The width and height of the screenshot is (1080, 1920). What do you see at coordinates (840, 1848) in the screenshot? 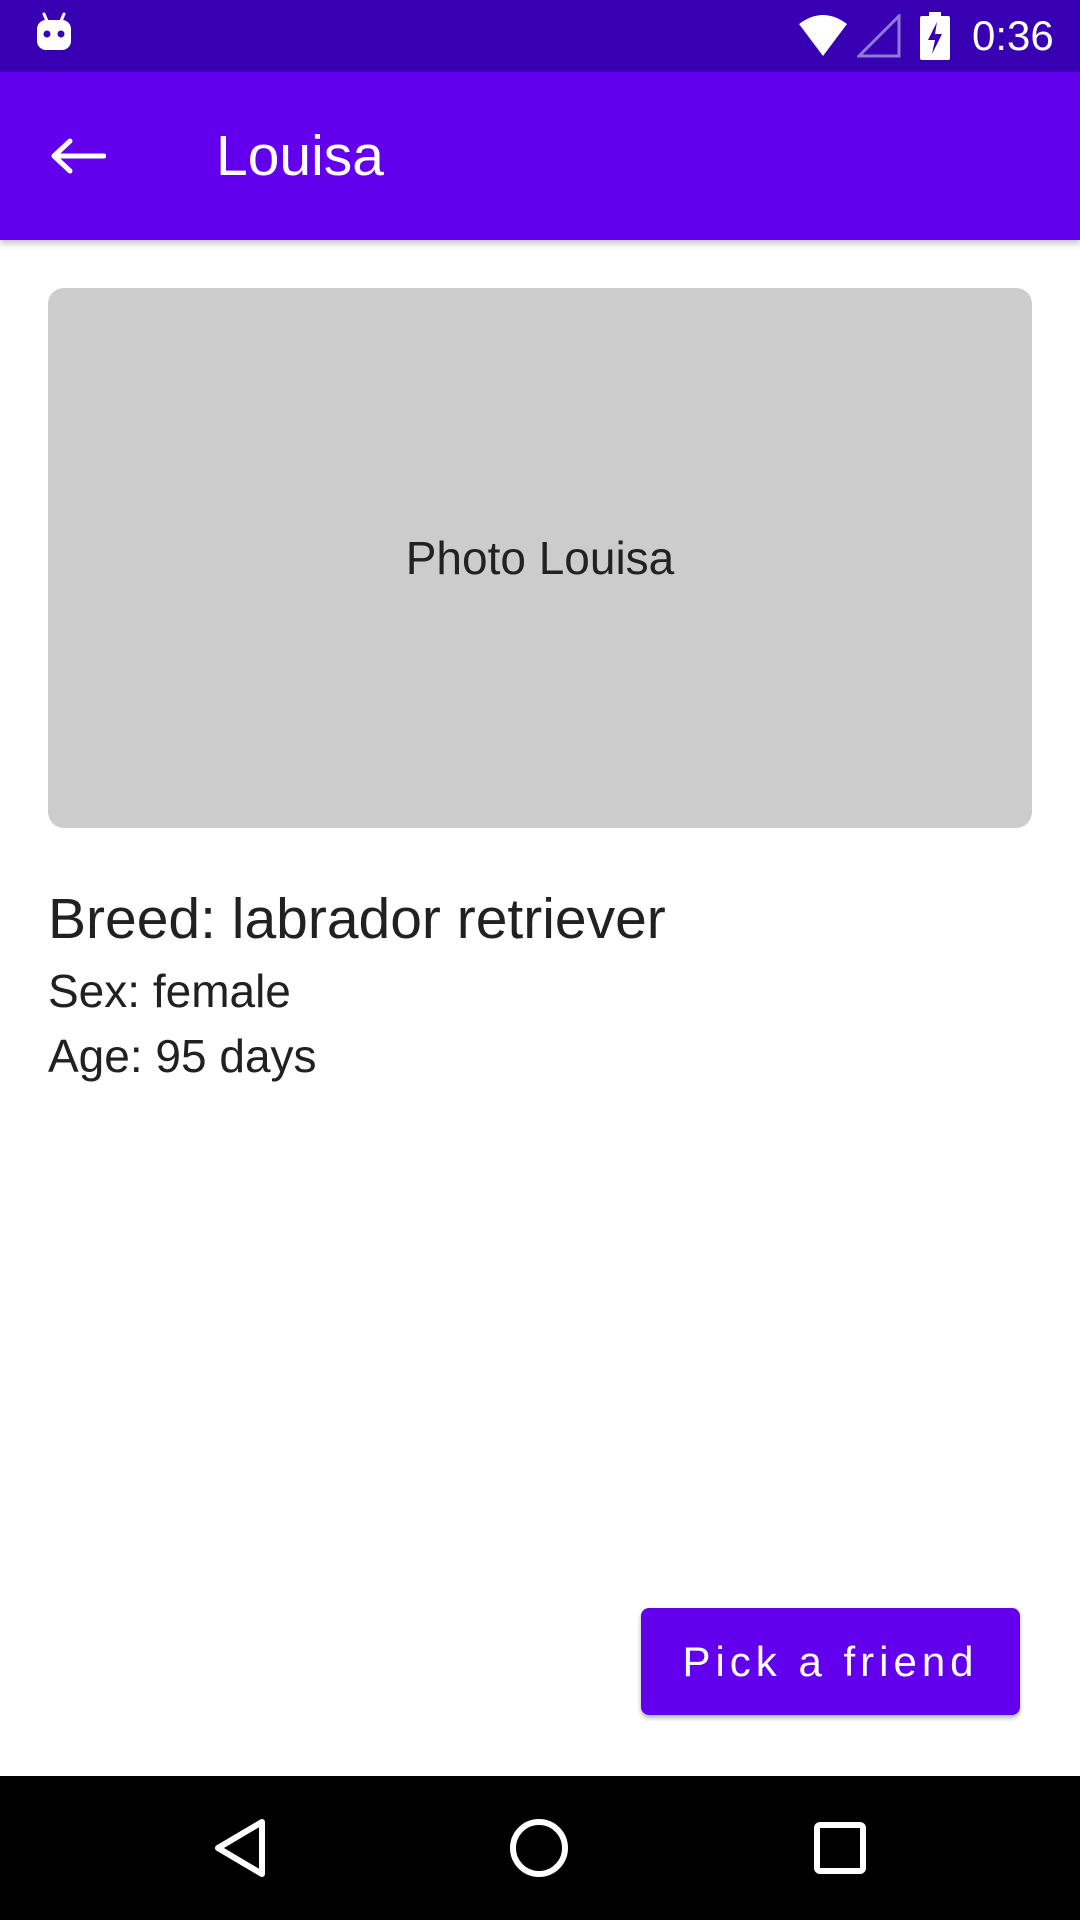
I see `nav-recents-icon` at bounding box center [840, 1848].